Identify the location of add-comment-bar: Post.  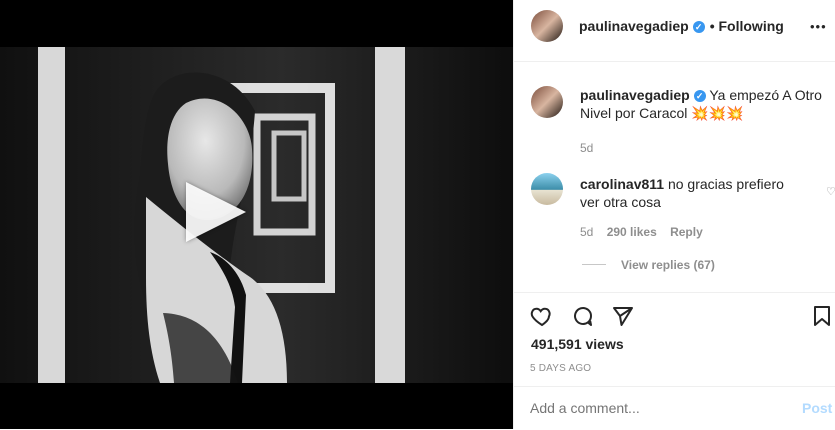
(674, 408).